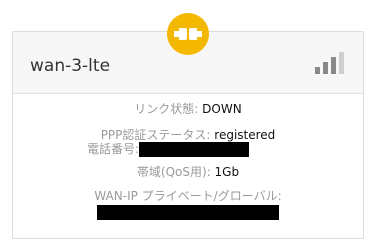  I want to click on ppp-auth-value: registered, so click(245, 135).